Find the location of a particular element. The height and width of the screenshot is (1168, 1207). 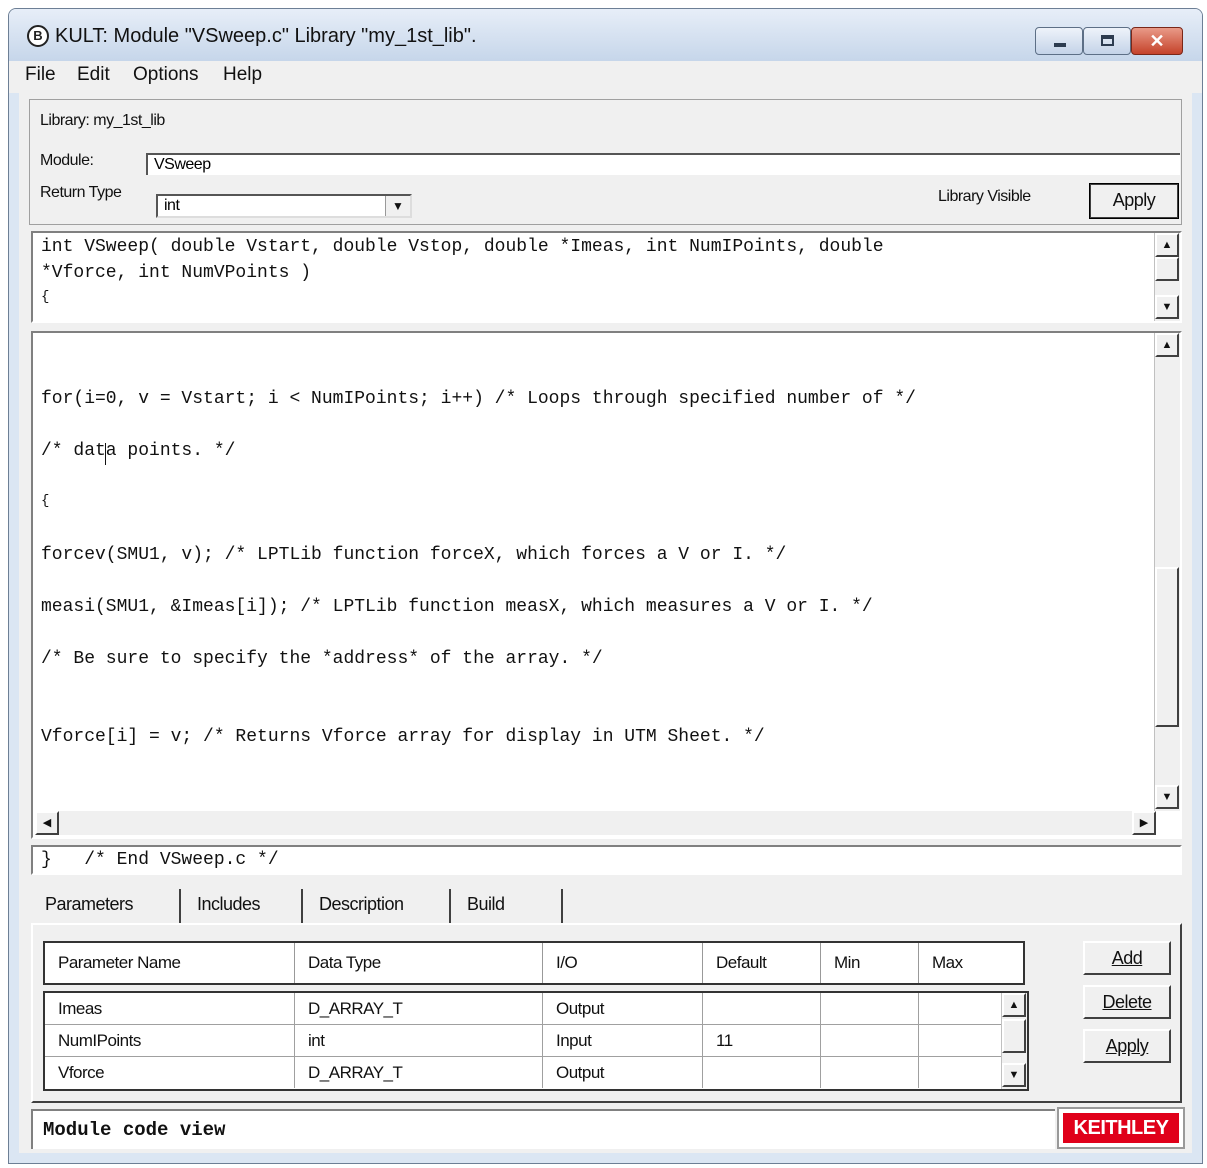

table-row: NumIPoints int Input 11 is located at coordinates (535, 1041).